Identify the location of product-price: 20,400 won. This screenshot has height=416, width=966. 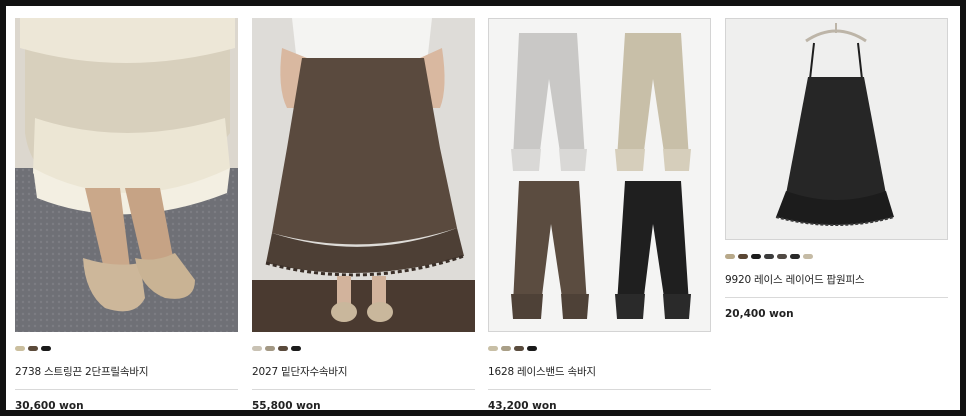
(759, 314).